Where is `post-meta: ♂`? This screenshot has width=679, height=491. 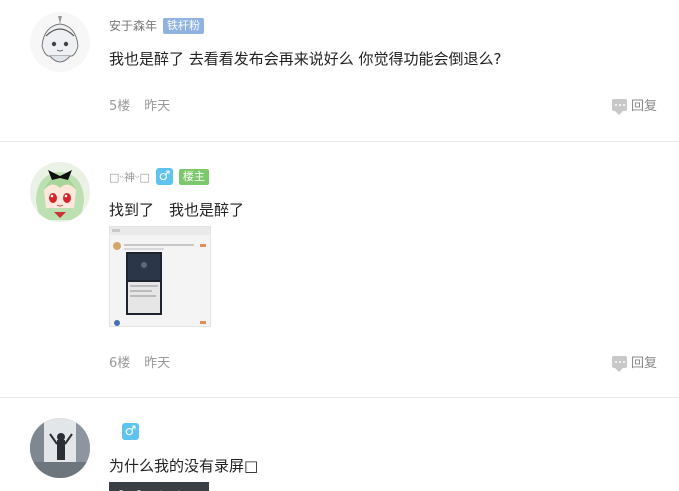 post-meta: ♂ is located at coordinates (130, 431).